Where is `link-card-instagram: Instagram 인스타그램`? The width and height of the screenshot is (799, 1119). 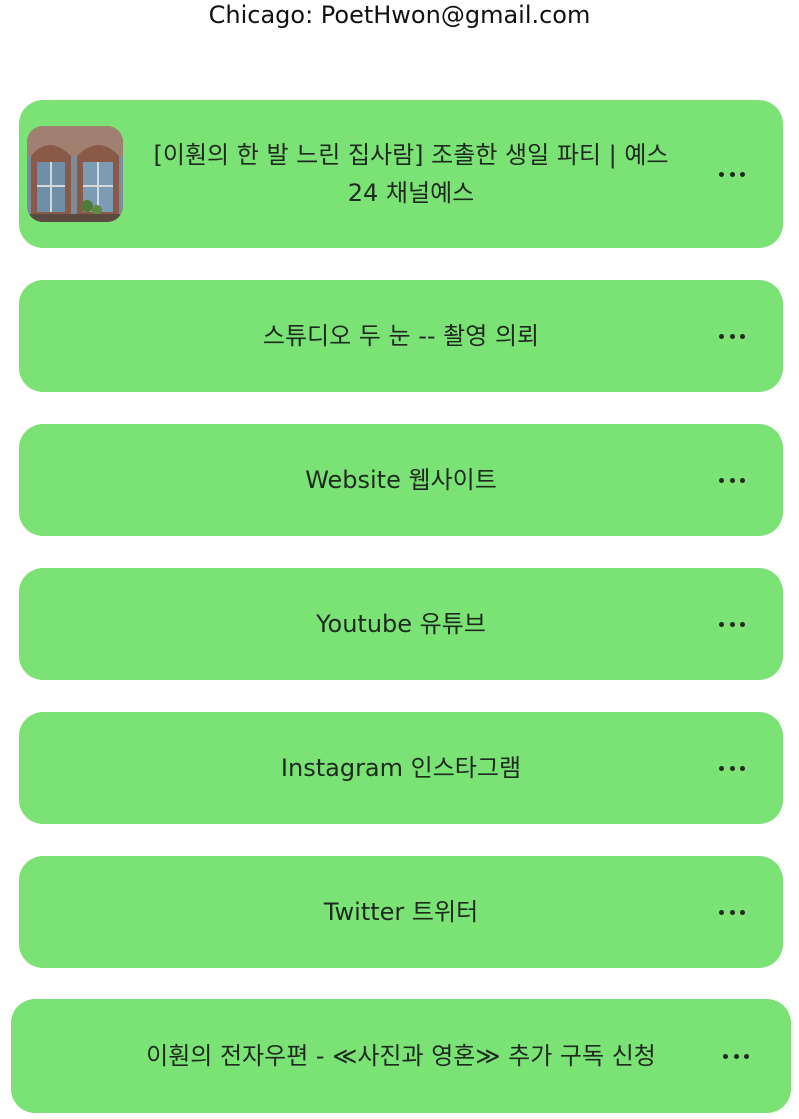
link-card-instagram: Instagram 인스타그램 is located at coordinates (401, 768).